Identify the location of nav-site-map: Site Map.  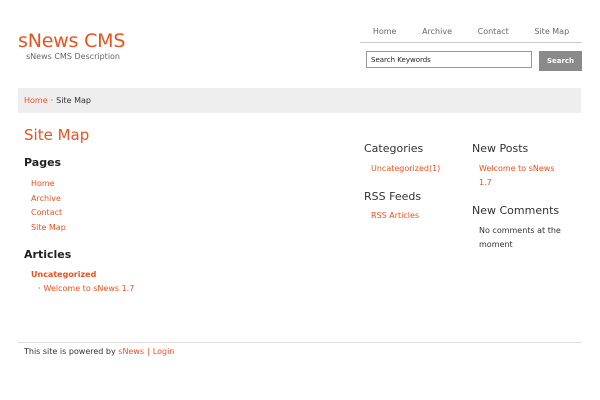
(551, 31).